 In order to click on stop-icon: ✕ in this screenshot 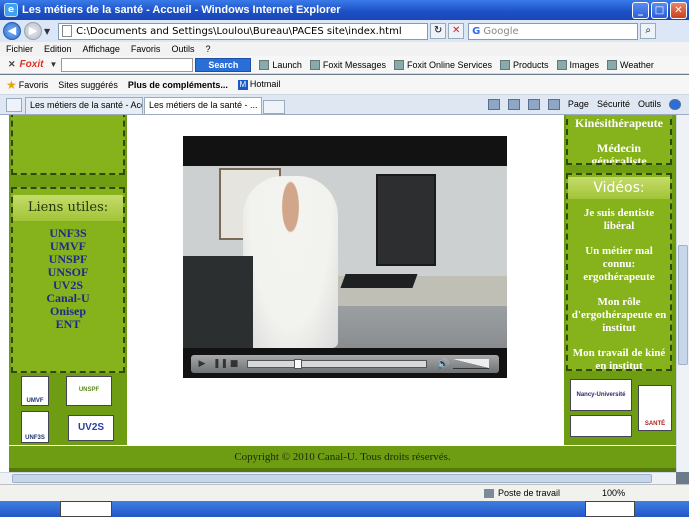, I will do `click(456, 31)`.